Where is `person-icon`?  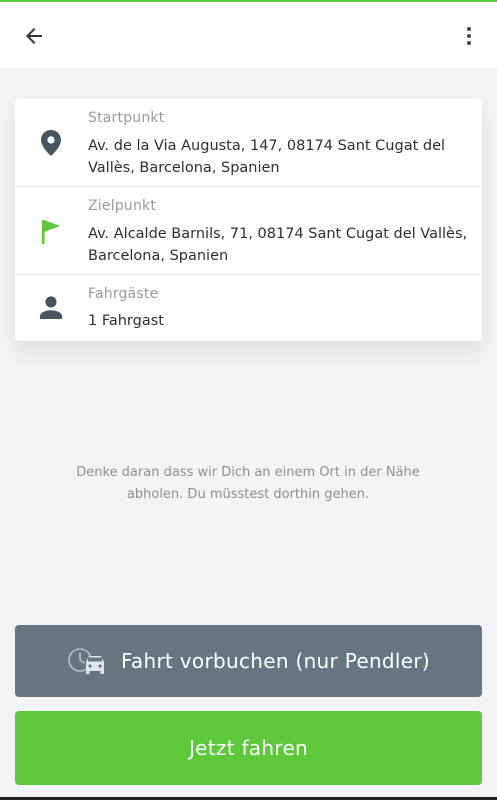
person-icon is located at coordinates (51, 307).